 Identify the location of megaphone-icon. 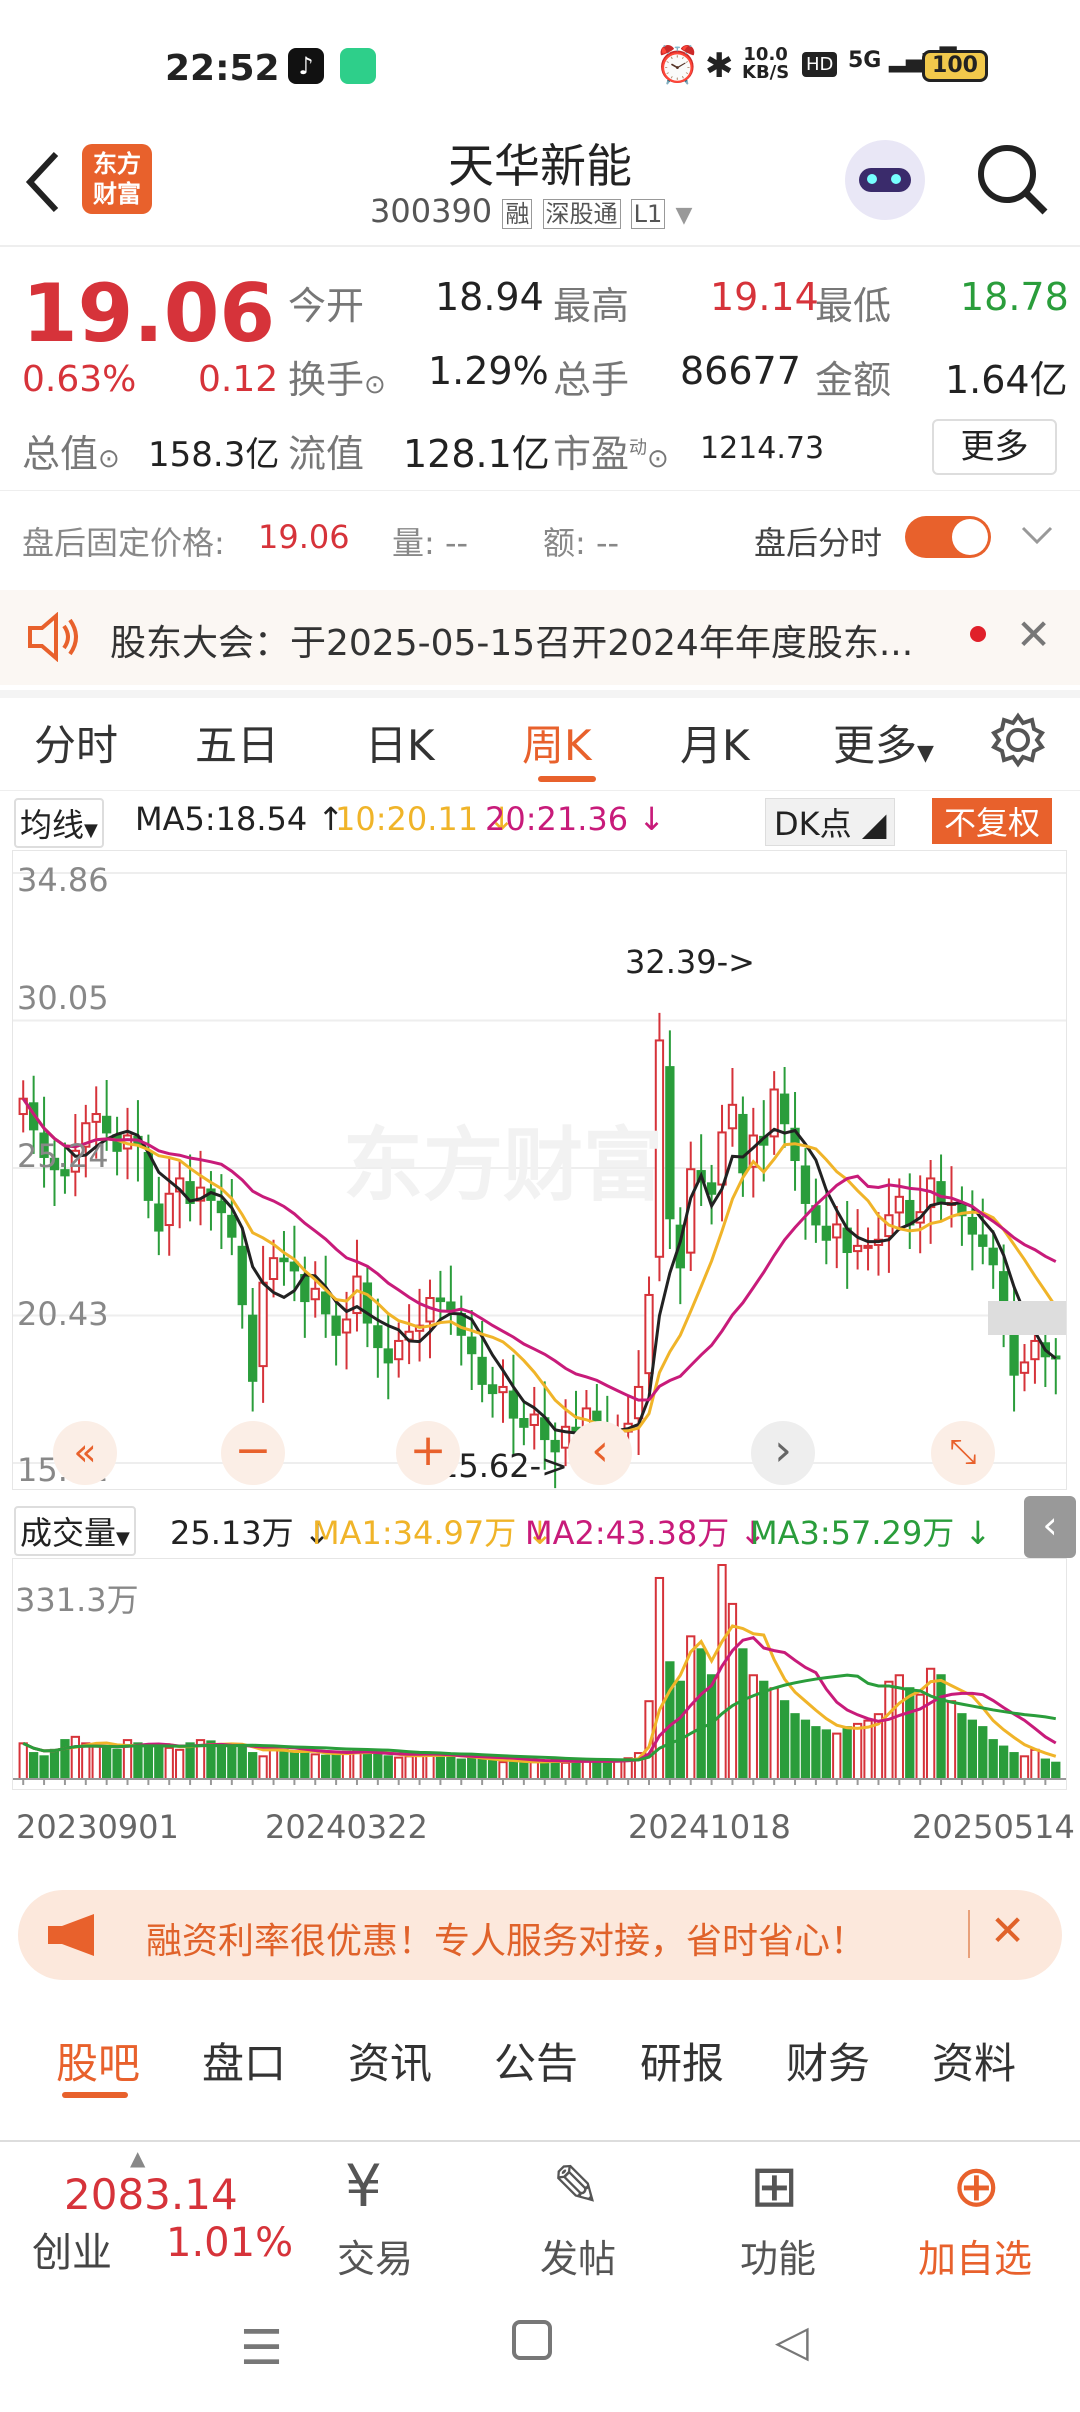
(71, 1935).